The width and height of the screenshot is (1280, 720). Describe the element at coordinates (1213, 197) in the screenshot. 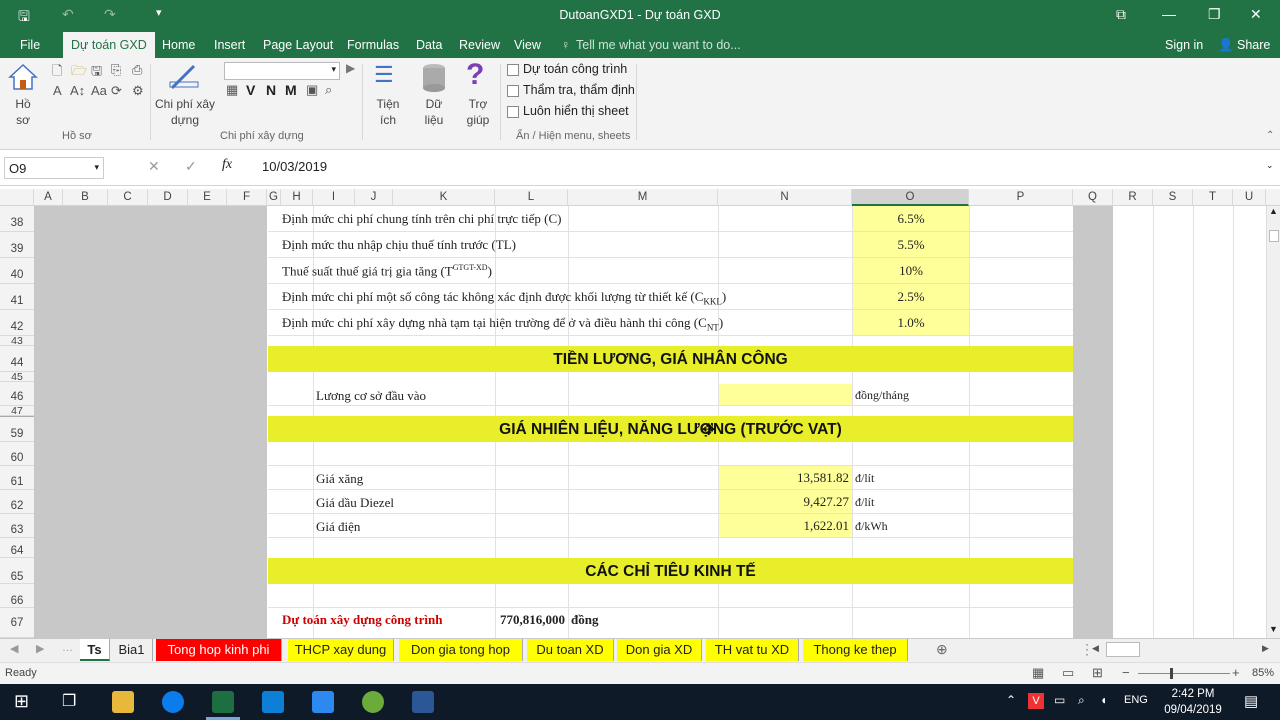

I see `col-header-t: T` at that location.